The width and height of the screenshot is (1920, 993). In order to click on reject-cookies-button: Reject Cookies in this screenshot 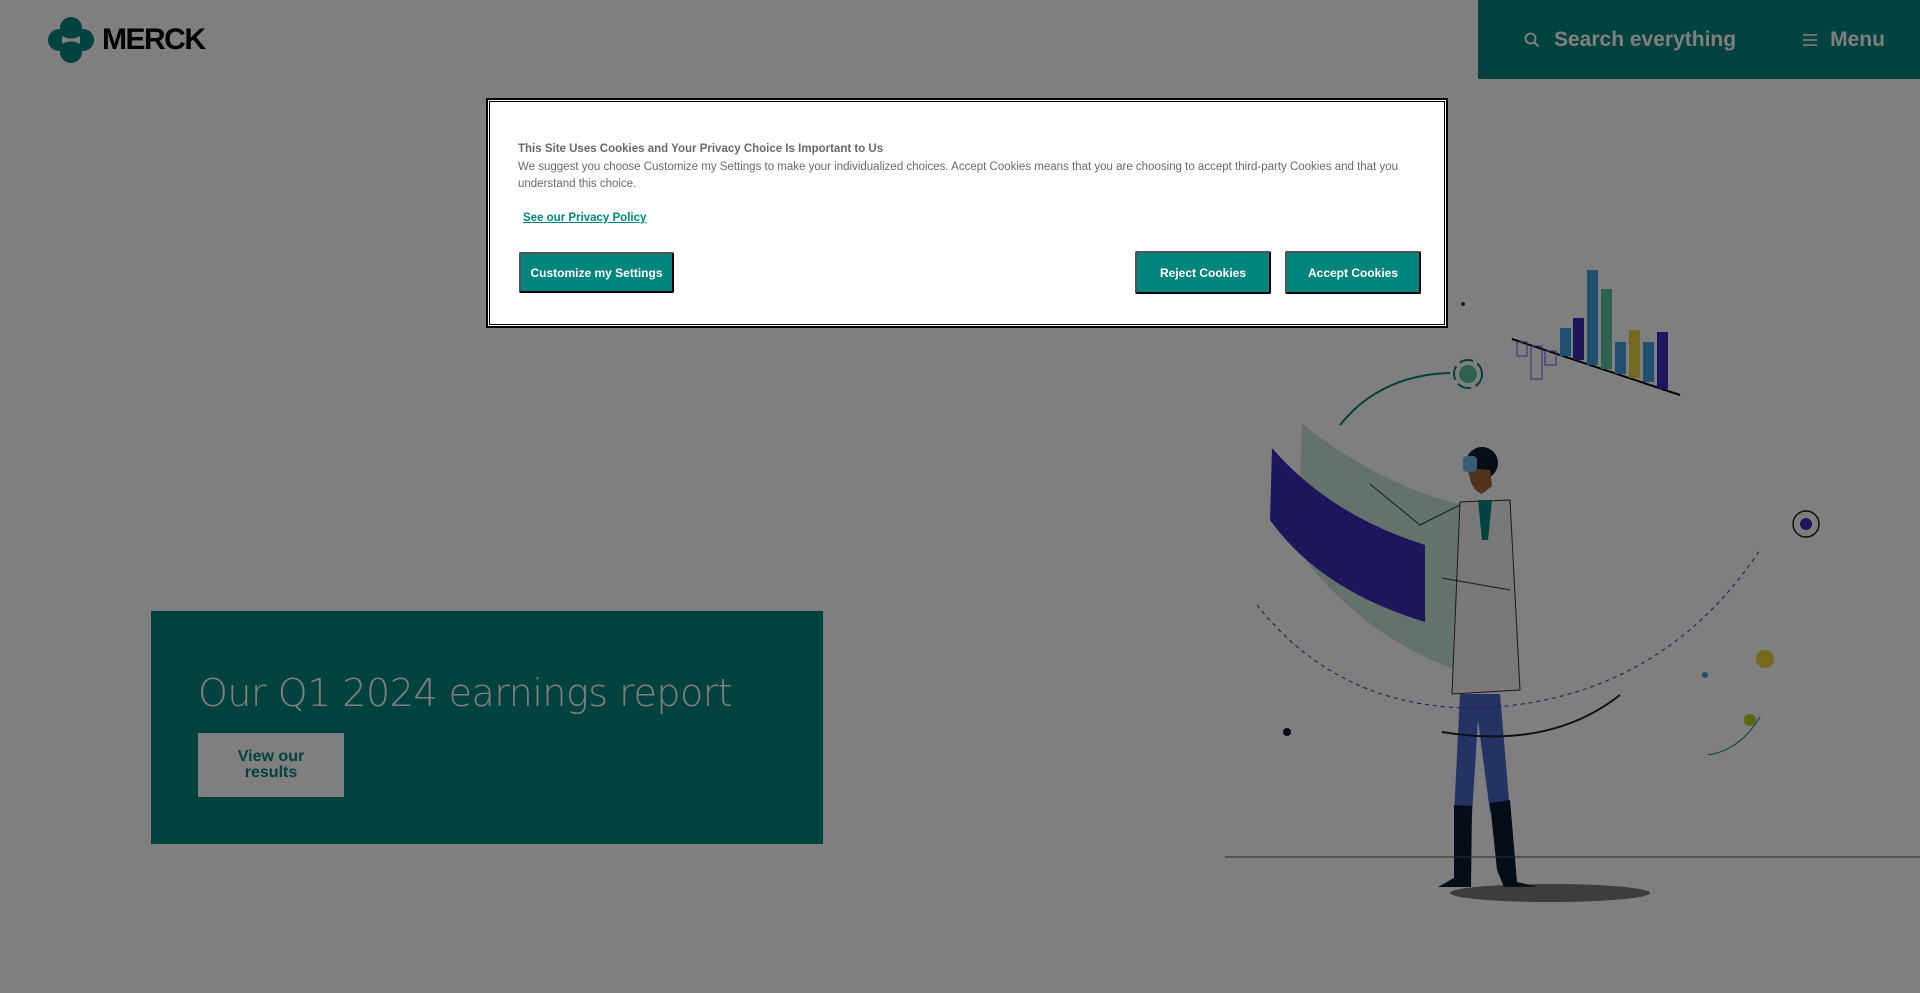, I will do `click(1203, 272)`.